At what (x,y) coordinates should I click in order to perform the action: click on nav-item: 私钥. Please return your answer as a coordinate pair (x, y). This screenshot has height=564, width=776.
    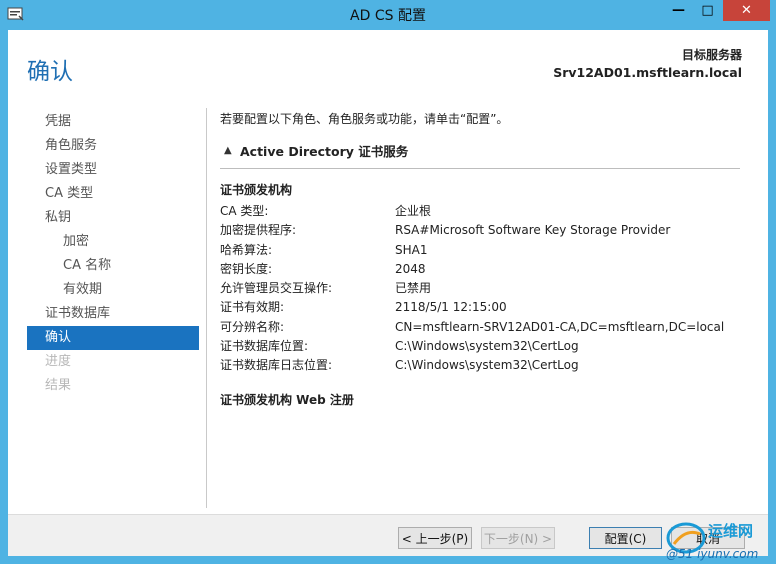
    Looking at the image, I should click on (113, 218).